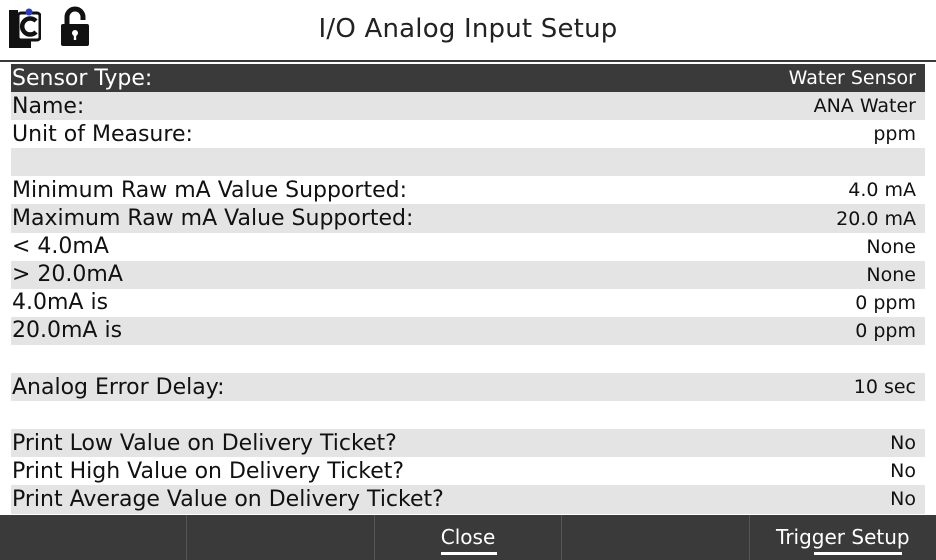 The height and width of the screenshot is (560, 936). What do you see at coordinates (468, 246) in the screenshot?
I see `settings-row: < 4.0mA None` at bounding box center [468, 246].